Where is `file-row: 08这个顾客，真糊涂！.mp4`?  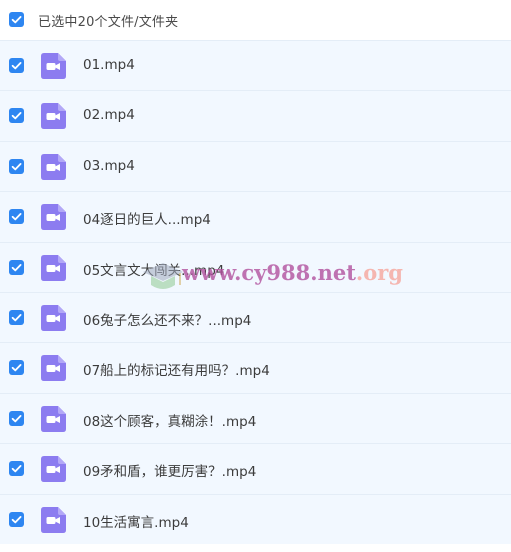
file-row: 08这个顾客，真糊涂！.mp4 is located at coordinates (255, 418).